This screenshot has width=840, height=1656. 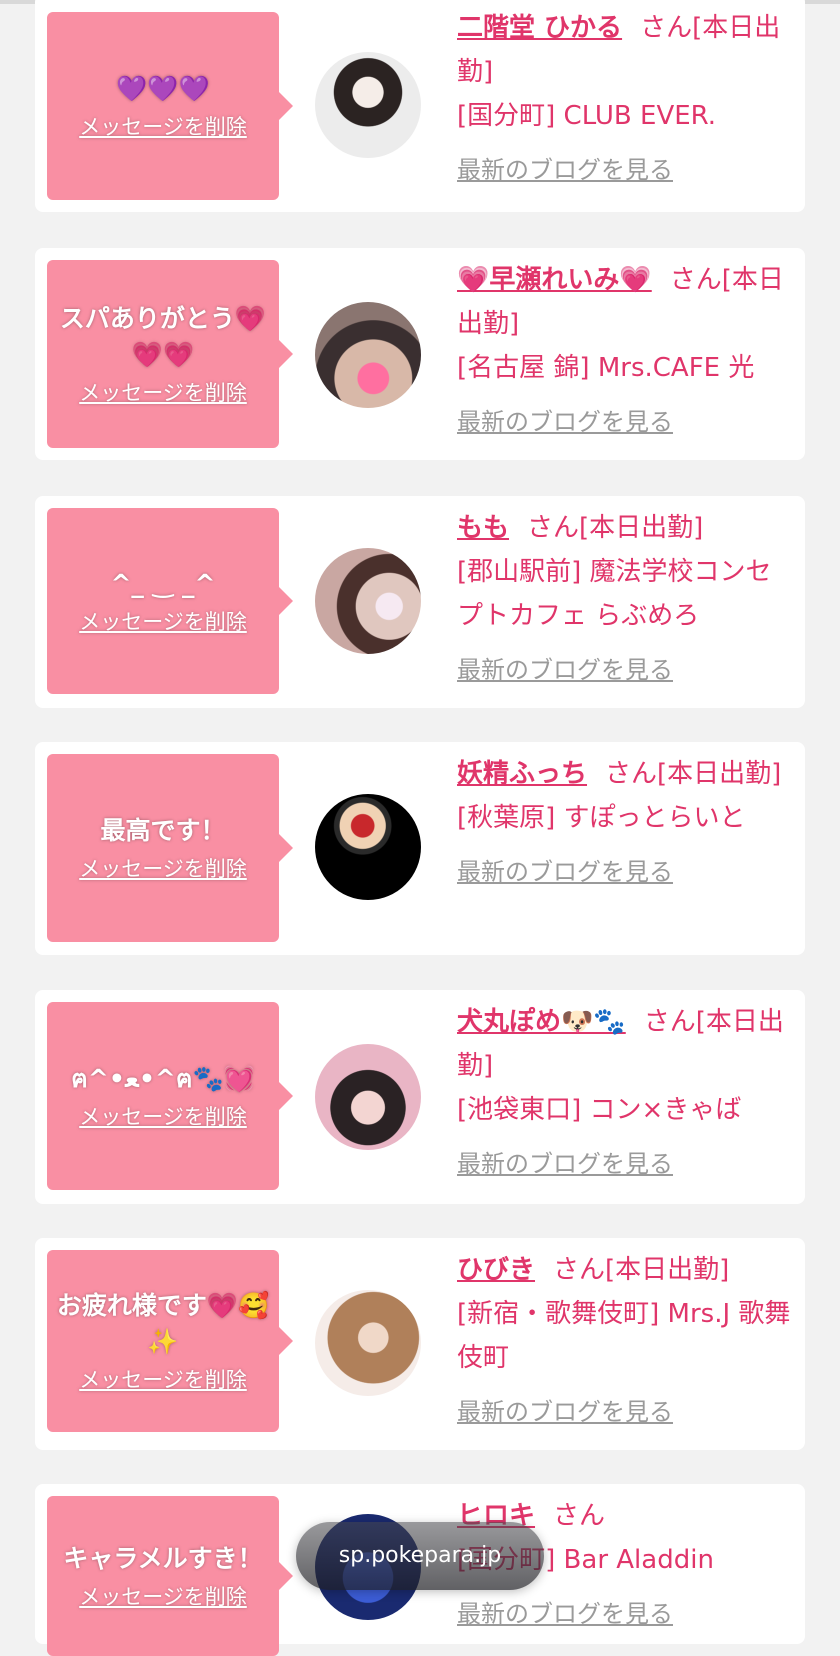 I want to click on girl-name-link: 二階堂 ひかる, so click(x=539, y=28).